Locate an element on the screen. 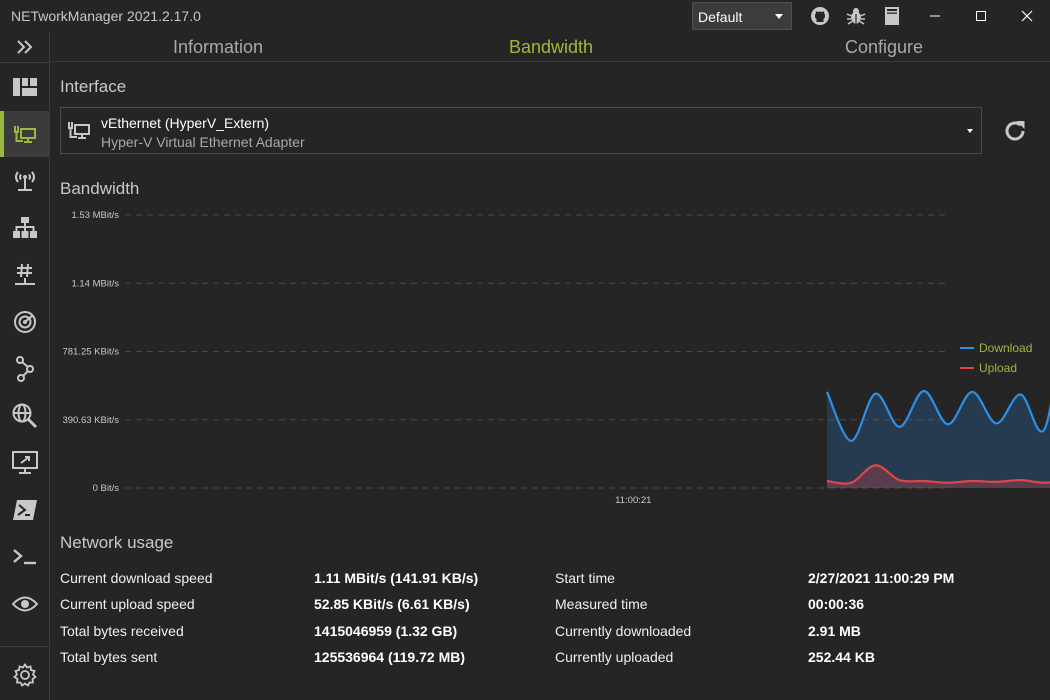 The height and width of the screenshot is (700, 1050). usage-value: 2/27/2021 11:00:29 PM is located at coordinates (881, 578).